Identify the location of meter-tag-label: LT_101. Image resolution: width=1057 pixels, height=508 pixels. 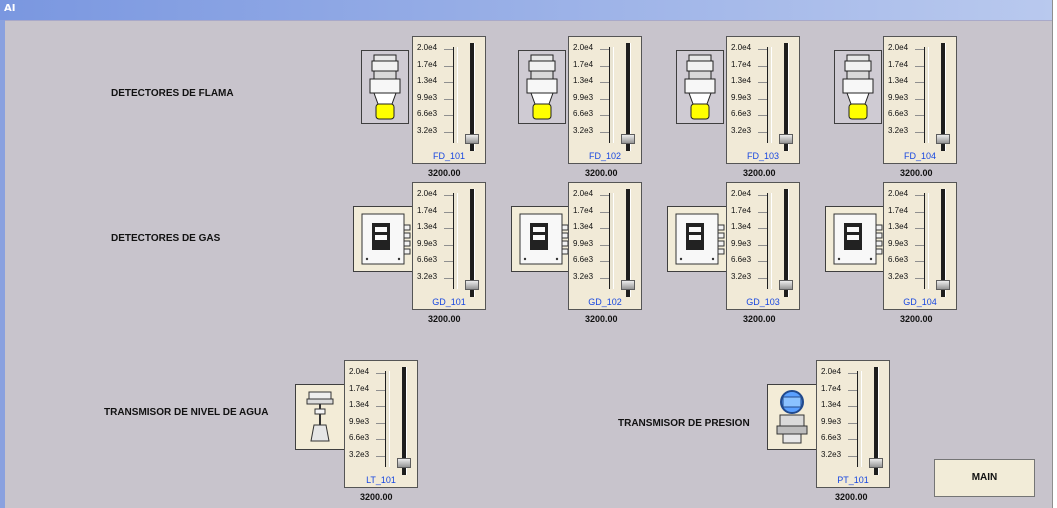
(381, 480).